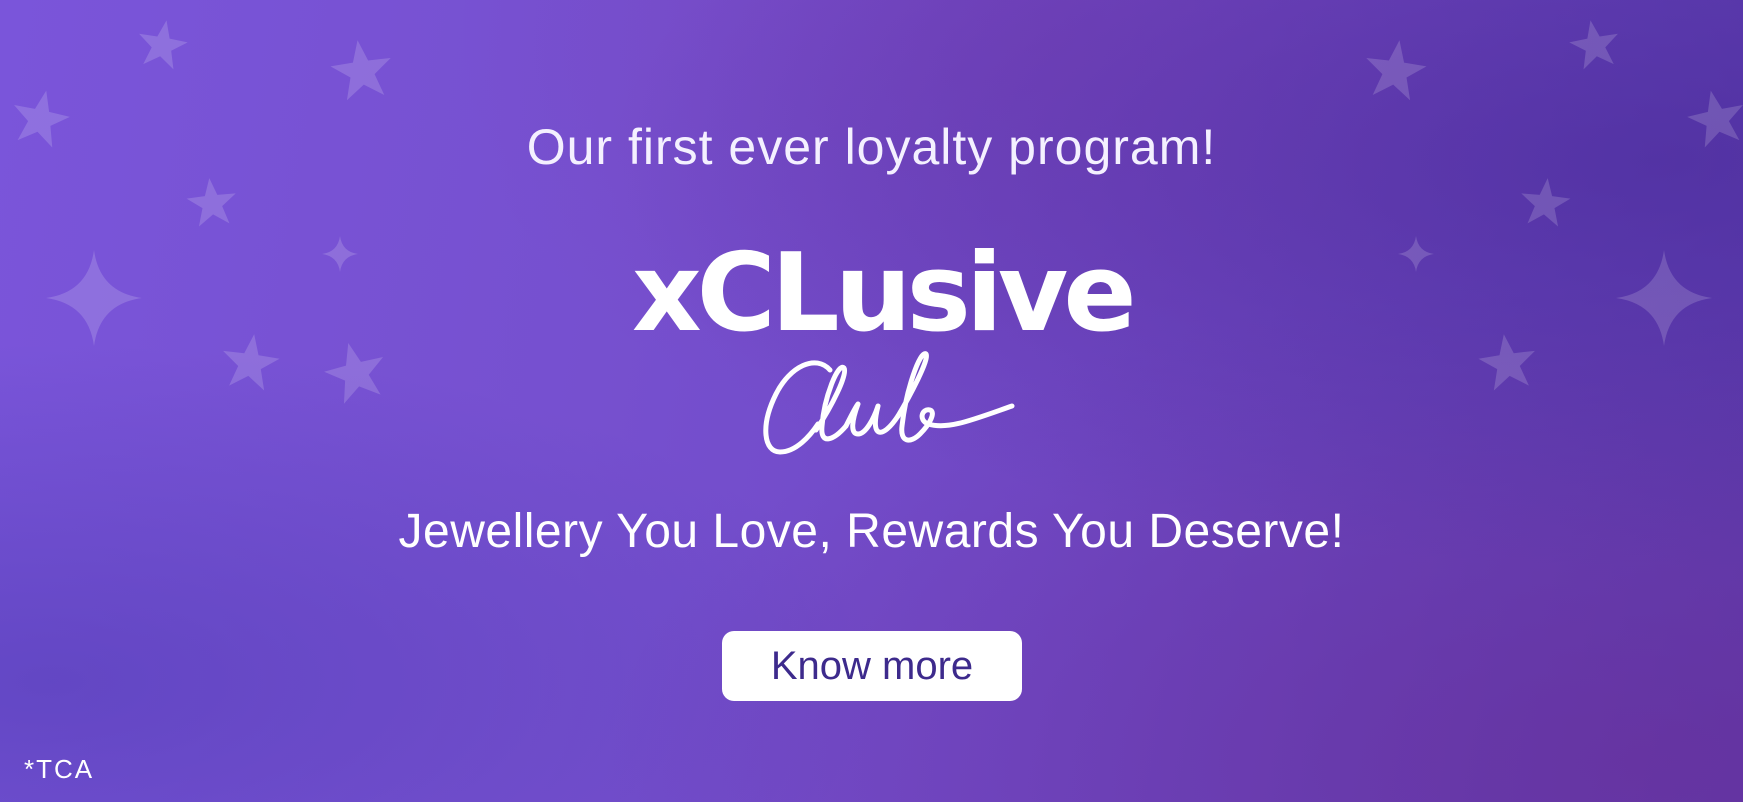  What do you see at coordinates (59, 769) in the screenshot?
I see `terms-footnote: *TCA` at bounding box center [59, 769].